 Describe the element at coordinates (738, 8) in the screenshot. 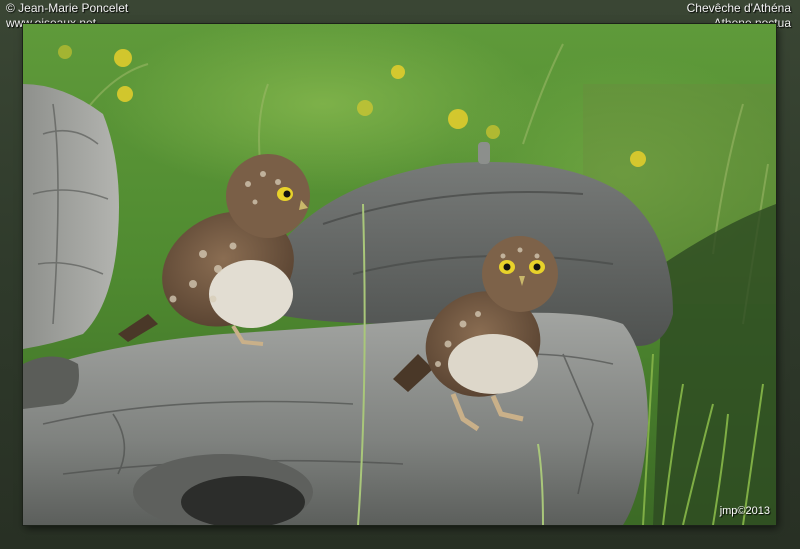

I see `species-common-name: Chevêche d'Athéna` at that location.